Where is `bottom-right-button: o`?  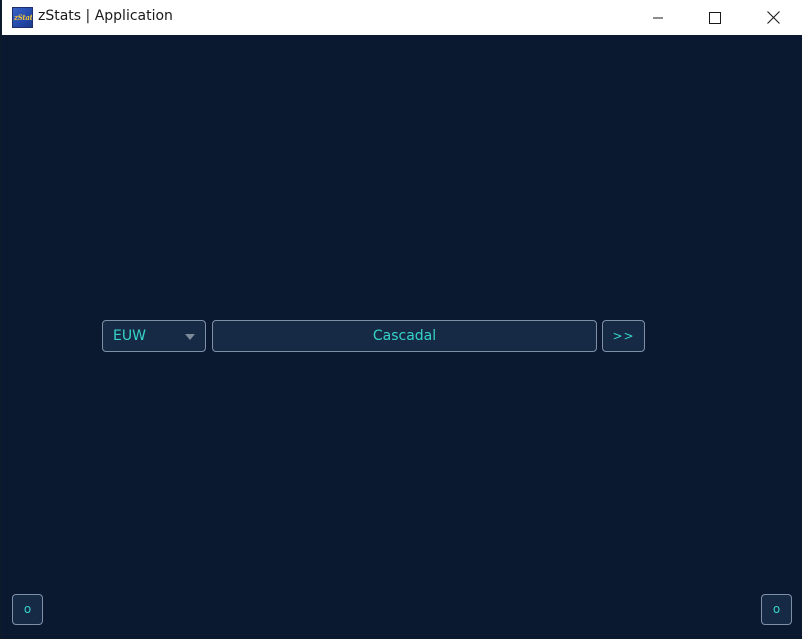 bottom-right-button: o is located at coordinates (776, 609).